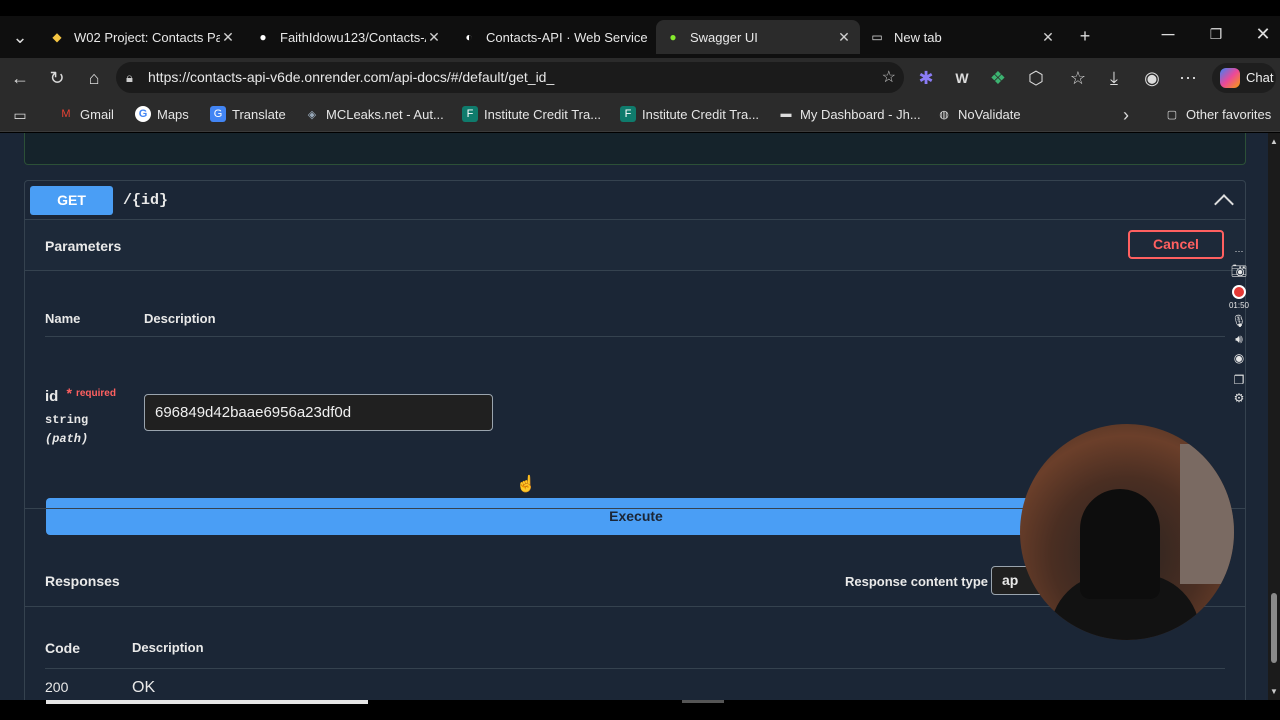  Describe the element at coordinates (20, 37) in the screenshot. I see `tab-actions-menu-button: ⌄` at that location.